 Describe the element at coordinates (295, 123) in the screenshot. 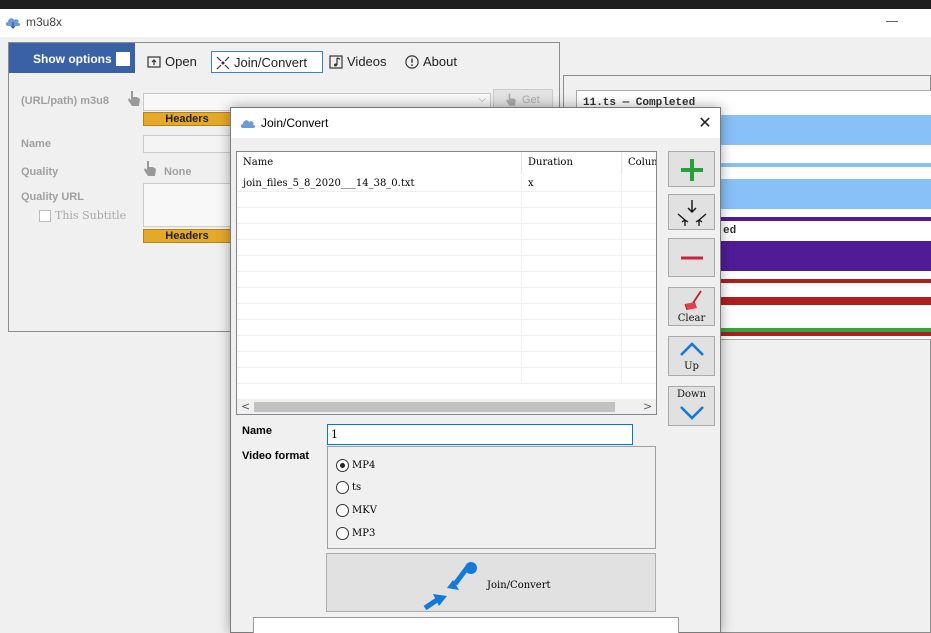

I see `dialog-title: Join/Convert` at that location.